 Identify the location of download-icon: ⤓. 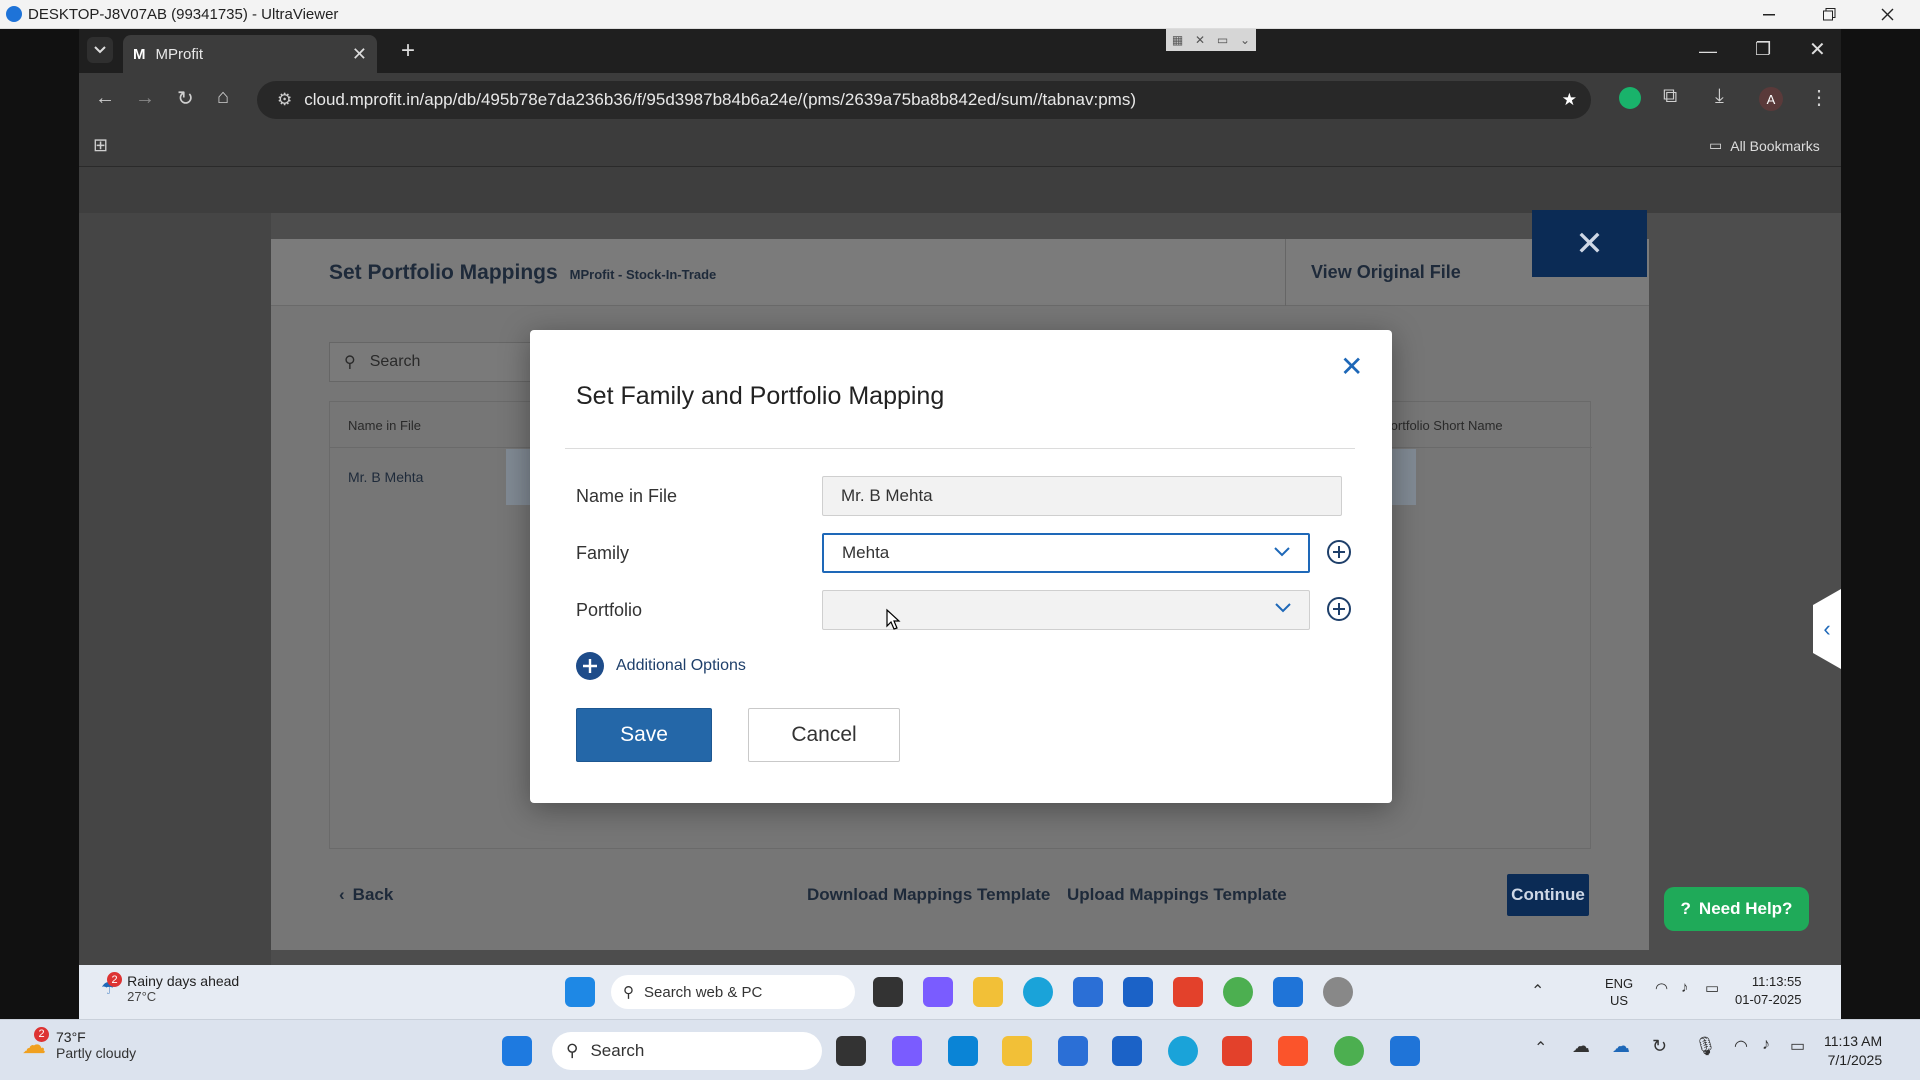
(1719, 96).